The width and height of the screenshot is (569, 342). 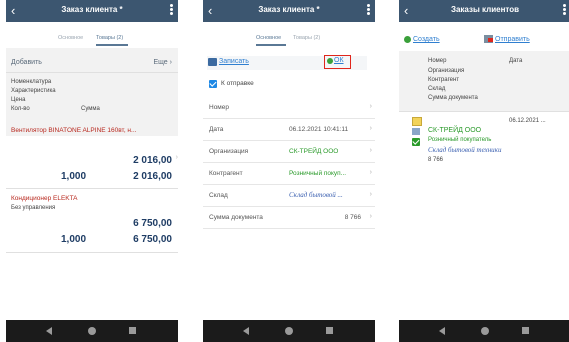 I want to click on more-button: Еще ›, so click(x=162, y=62).